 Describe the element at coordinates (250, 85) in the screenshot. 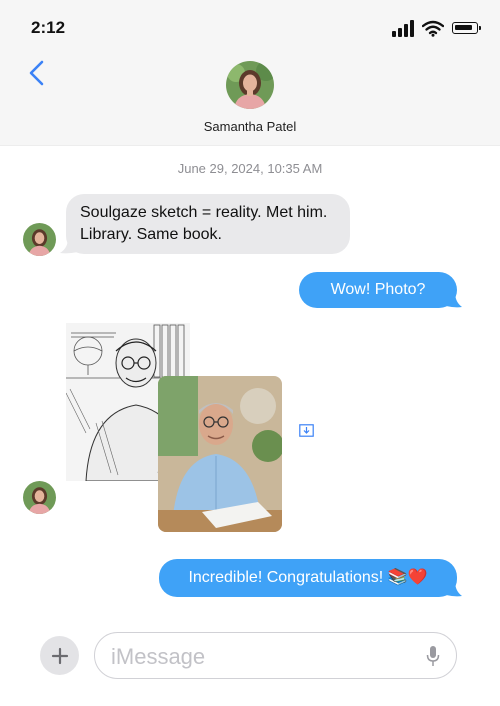

I see `contact-avatar` at that location.